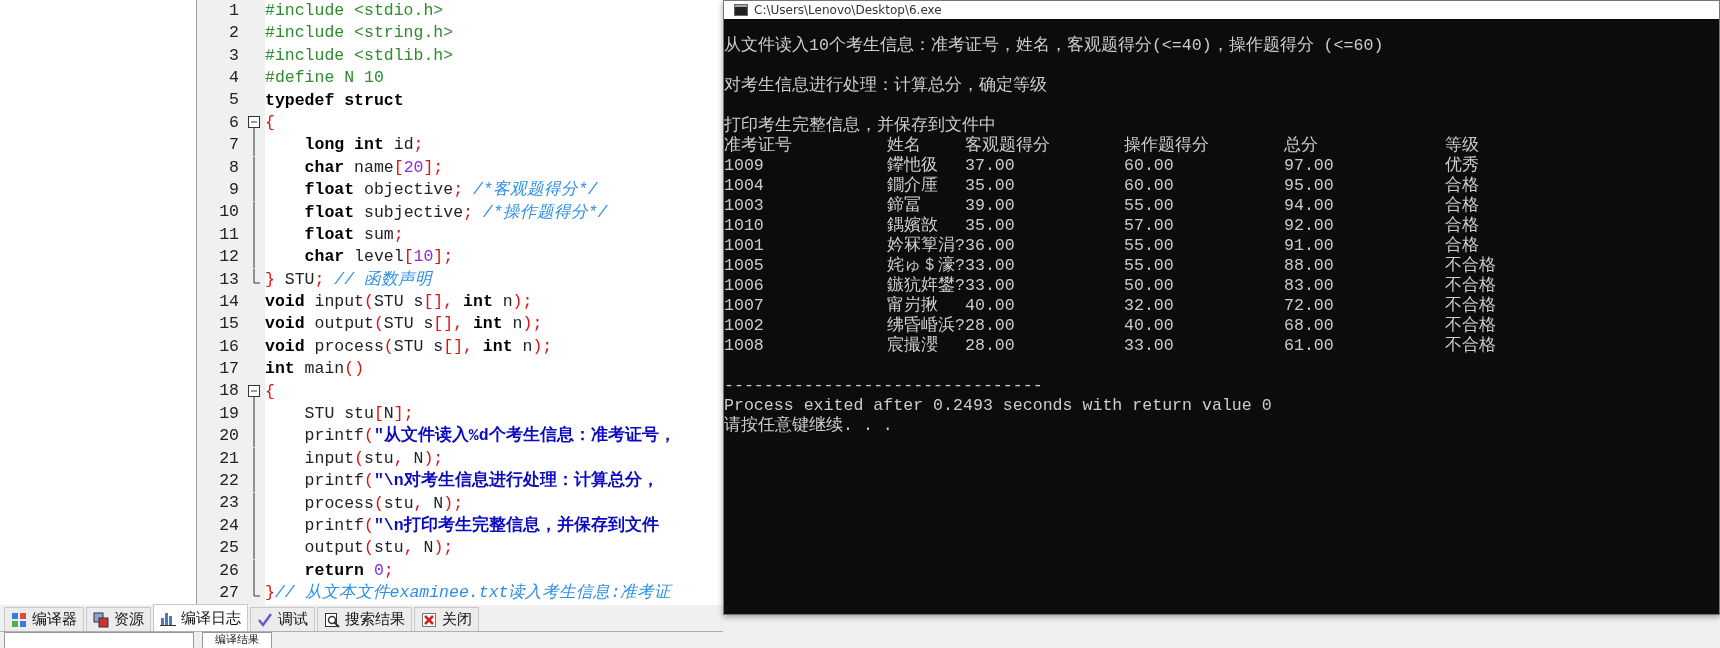 Image resolution: width=1720 pixels, height=648 pixels. Describe the element at coordinates (1309, 286) in the screenshot. I see `table-cell-text: 83.00` at that location.